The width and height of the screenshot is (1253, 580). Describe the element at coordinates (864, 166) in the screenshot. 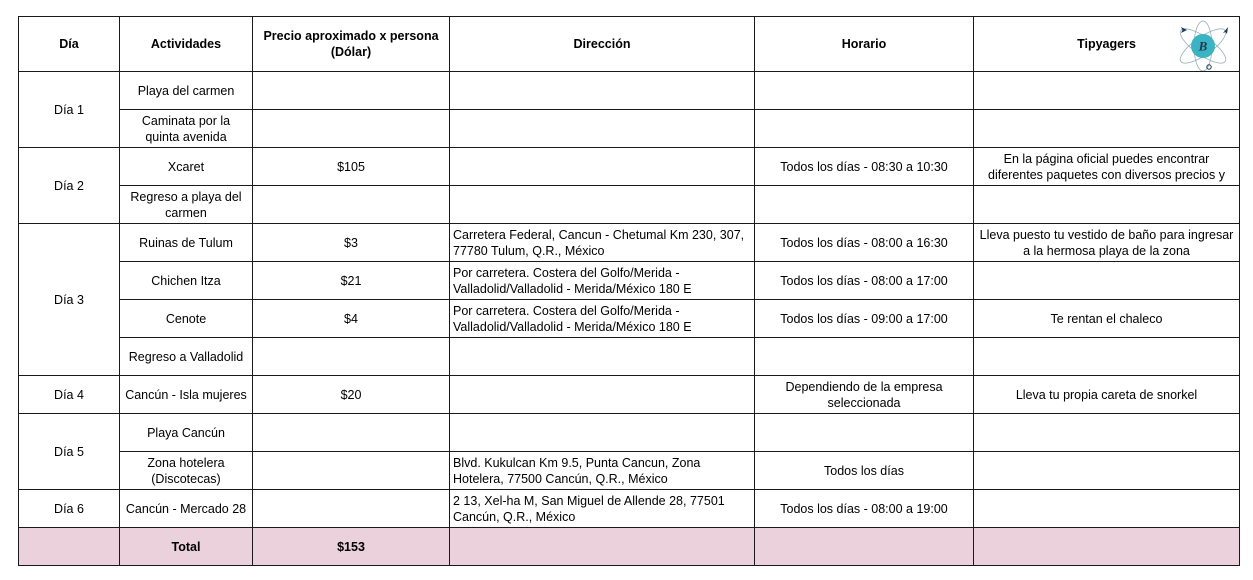

I see `schedule-cell: Todos los días - 08:30 a 10:30` at that location.